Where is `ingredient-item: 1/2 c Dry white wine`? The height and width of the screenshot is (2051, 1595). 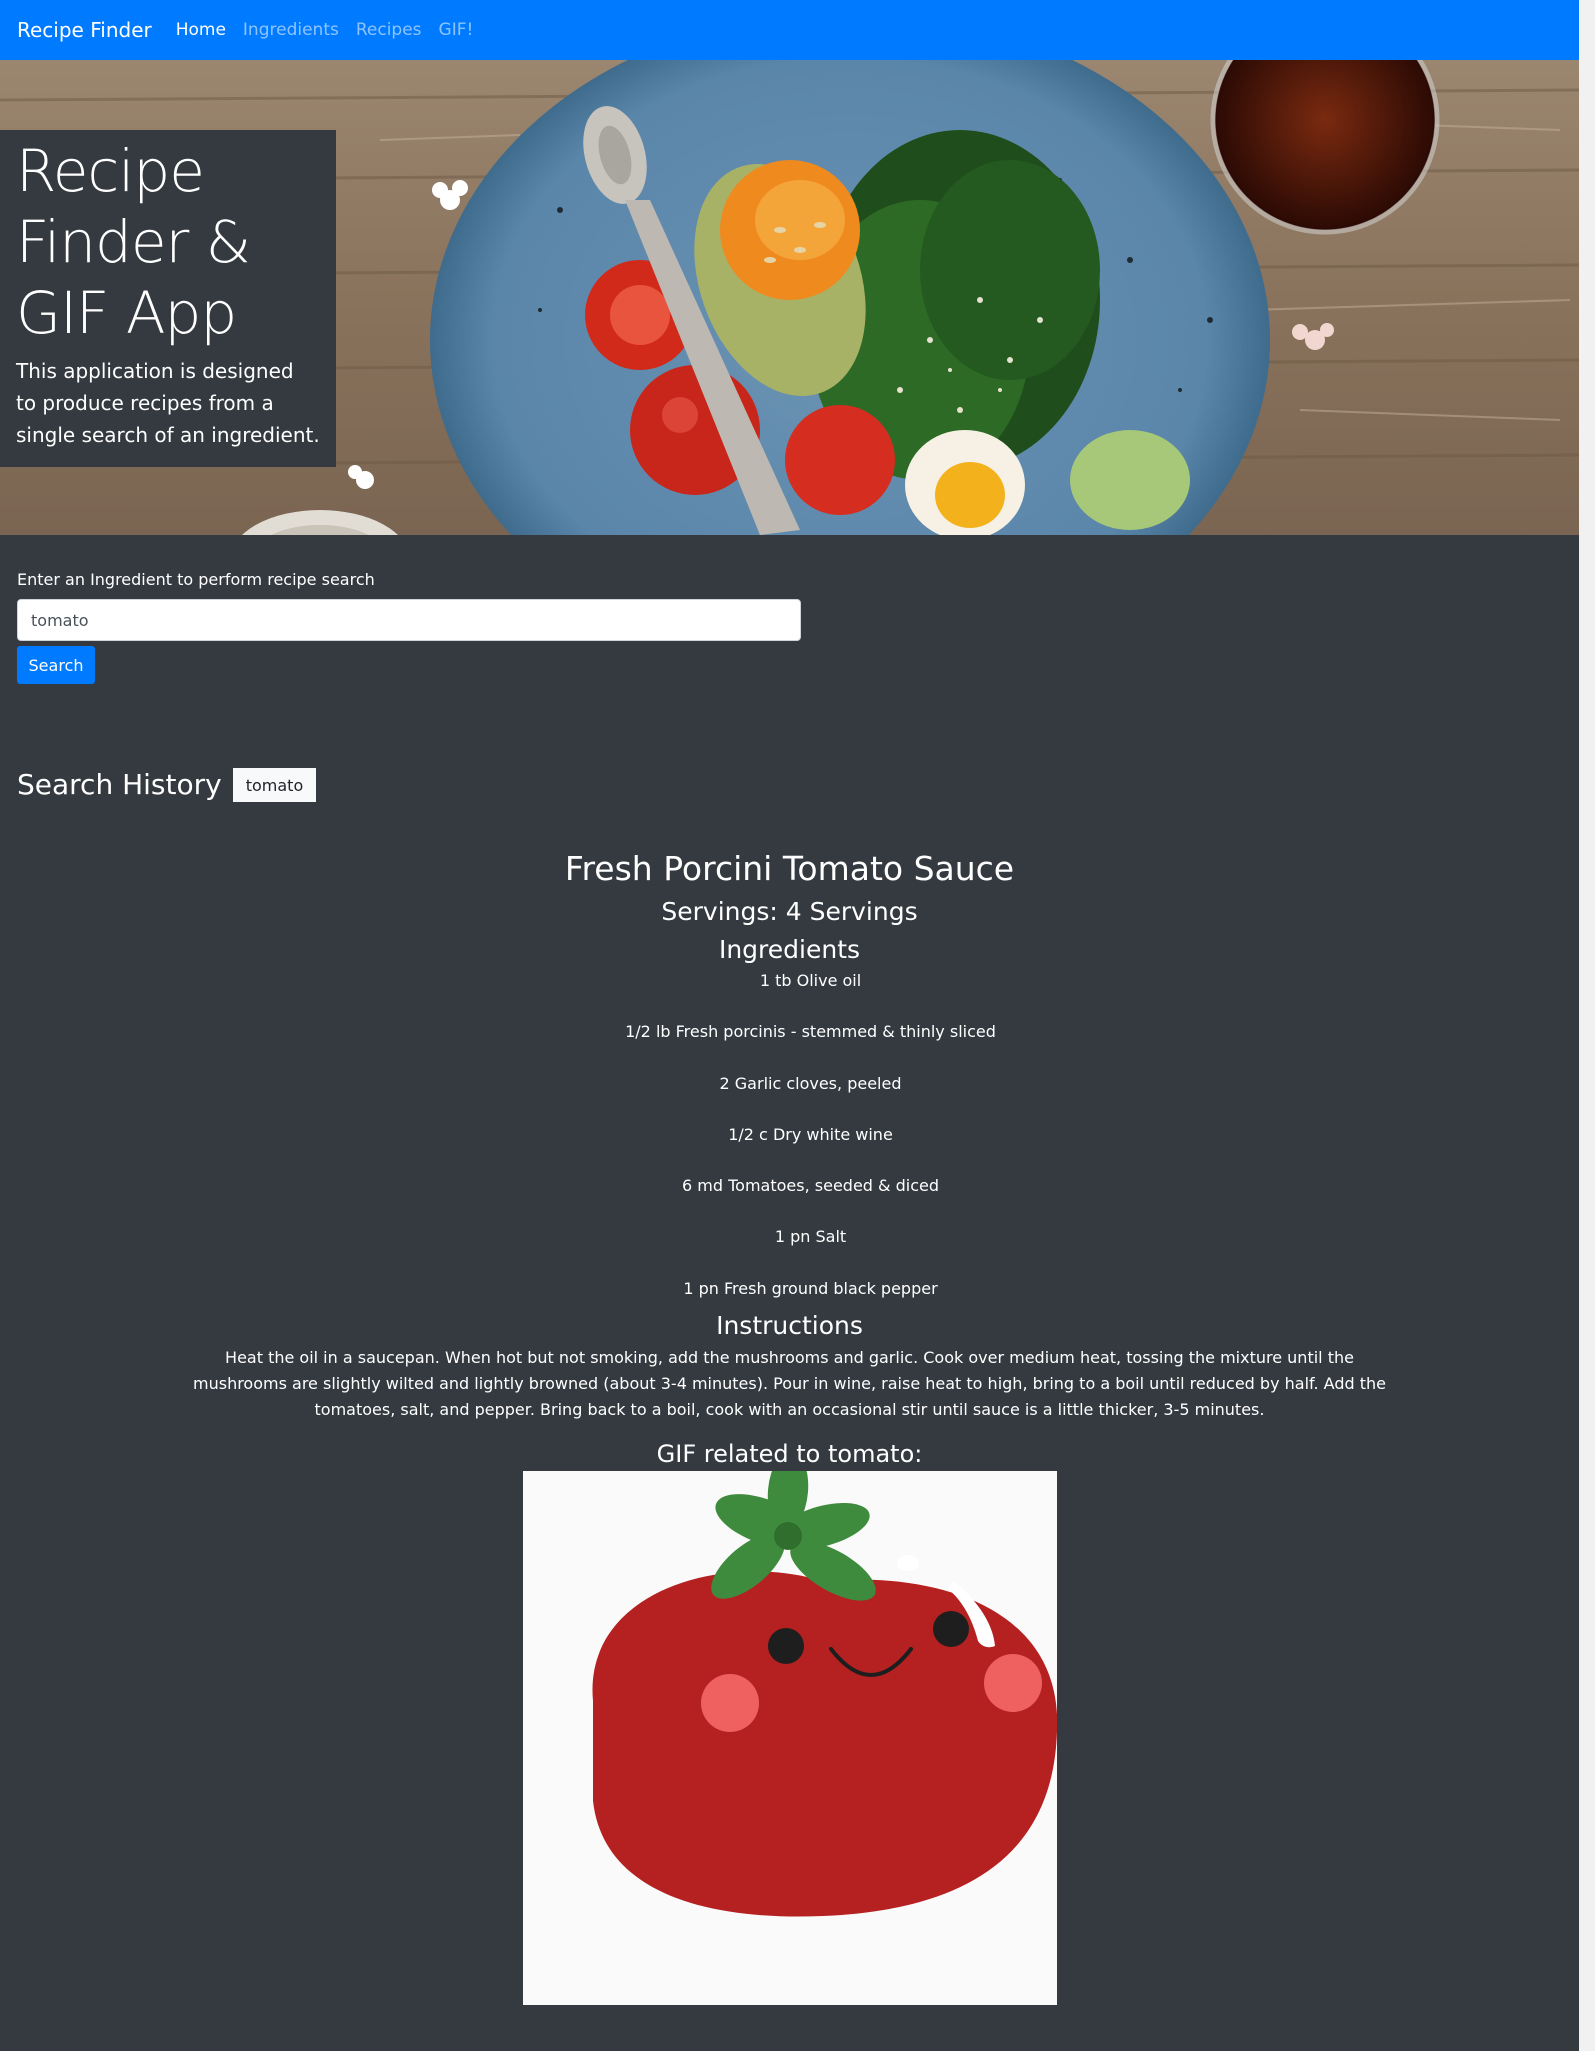
ingredient-item: 1/2 c Dry white wine is located at coordinates (810, 1134).